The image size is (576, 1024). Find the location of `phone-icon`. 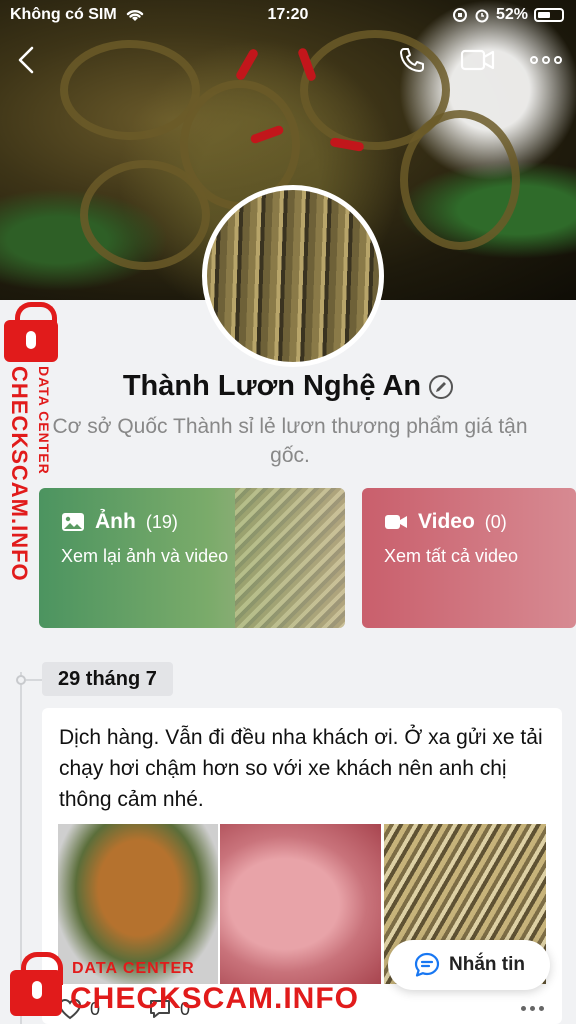

phone-icon is located at coordinates (412, 60).